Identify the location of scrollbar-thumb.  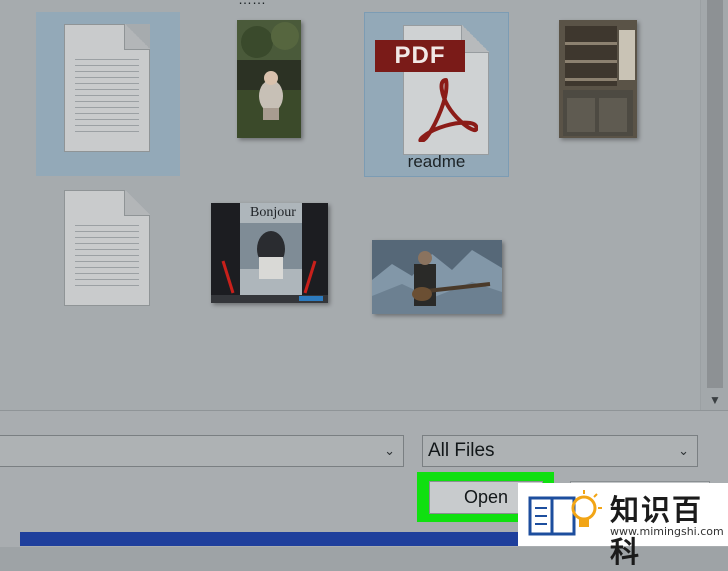
(715, 194).